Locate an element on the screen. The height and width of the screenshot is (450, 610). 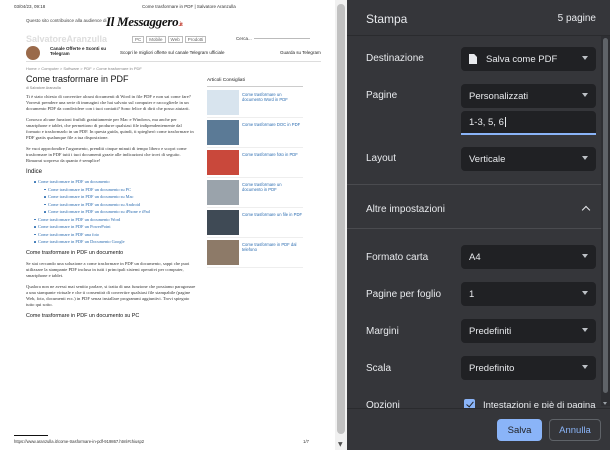
pages-per-sheet-label: Pagine per foglio is located at coordinates (404, 294).